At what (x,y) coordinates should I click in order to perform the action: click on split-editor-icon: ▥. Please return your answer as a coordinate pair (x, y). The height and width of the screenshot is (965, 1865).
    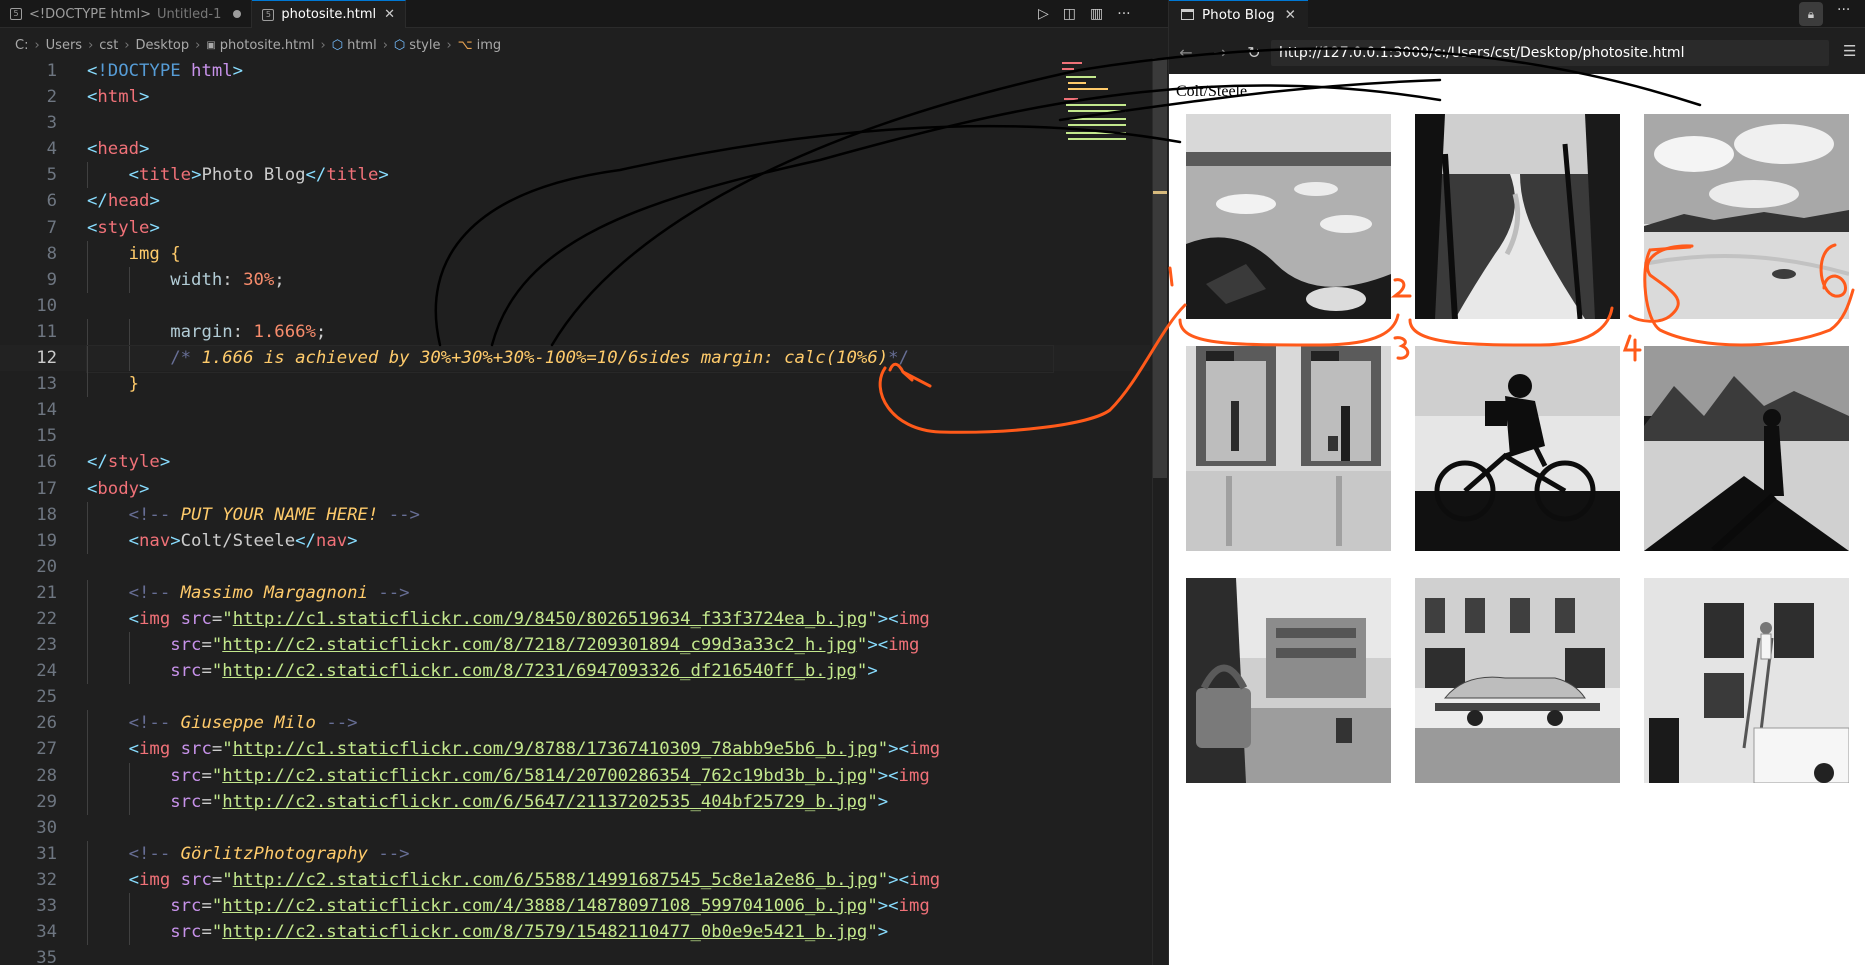
    Looking at the image, I should click on (1096, 14).